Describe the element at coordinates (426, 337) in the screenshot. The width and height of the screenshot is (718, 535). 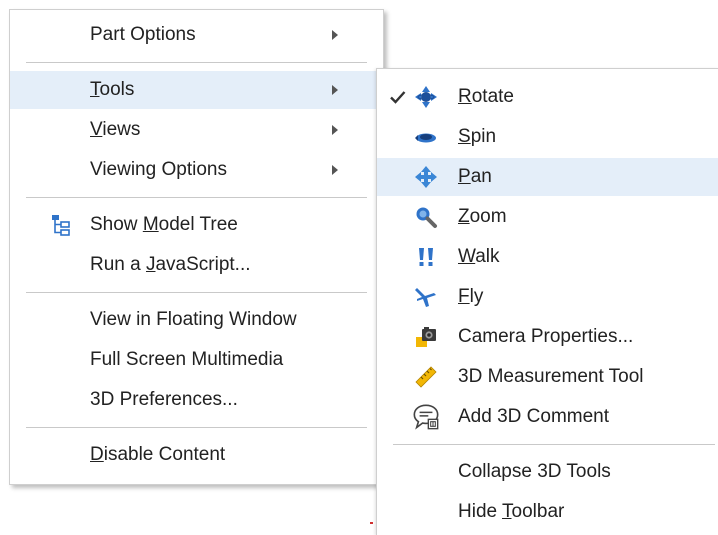
I see `camera-icon` at that location.